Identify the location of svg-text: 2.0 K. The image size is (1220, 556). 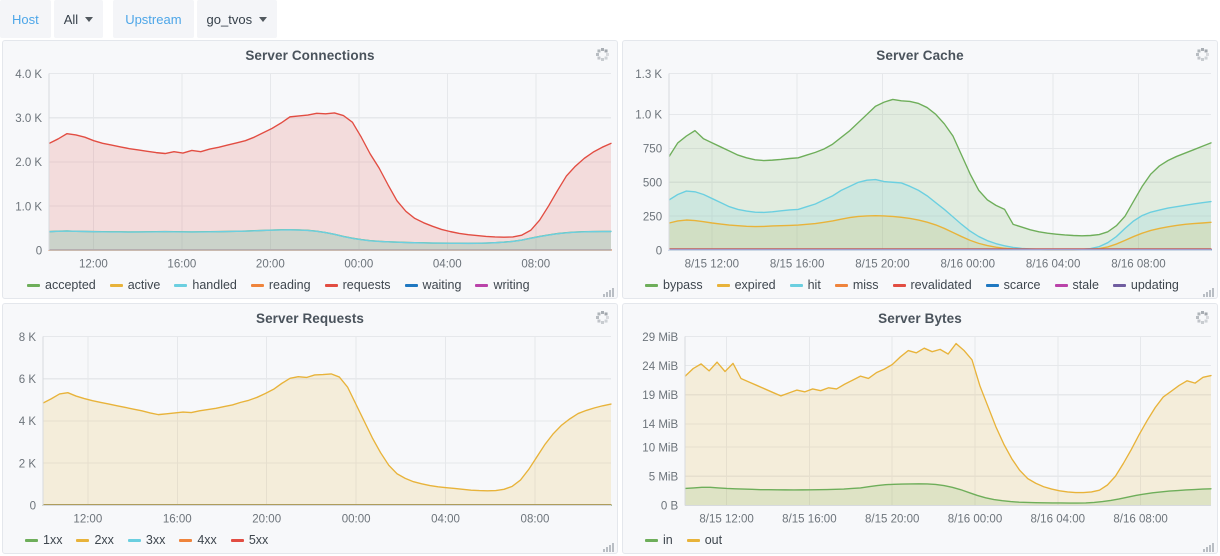
(28, 162).